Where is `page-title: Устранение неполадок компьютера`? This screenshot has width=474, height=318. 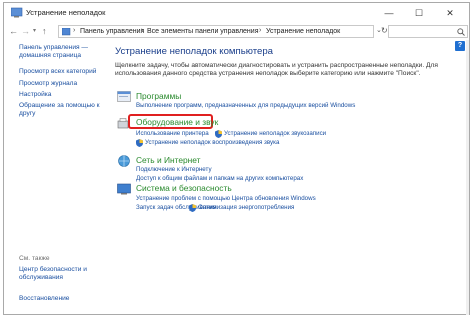 page-title: Устранение неполадок компьютера is located at coordinates (194, 51).